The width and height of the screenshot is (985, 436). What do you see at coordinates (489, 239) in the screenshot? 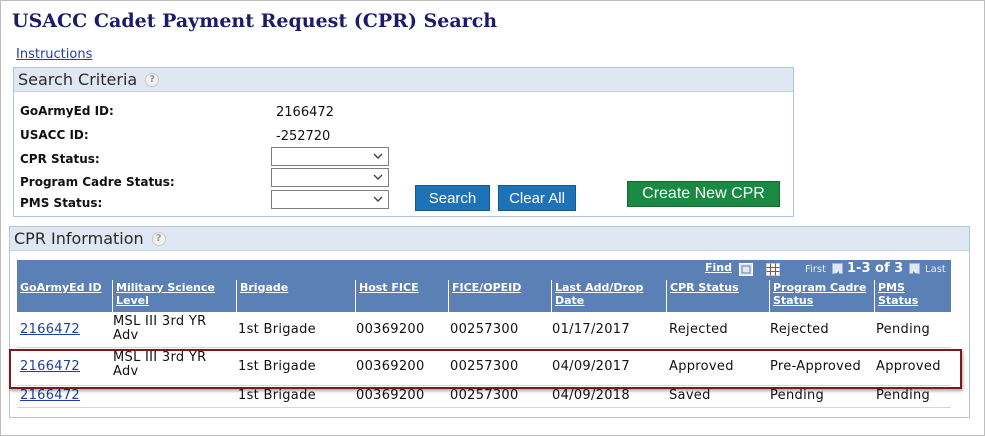
I see `cpr-information-header: CPR Information ?` at bounding box center [489, 239].